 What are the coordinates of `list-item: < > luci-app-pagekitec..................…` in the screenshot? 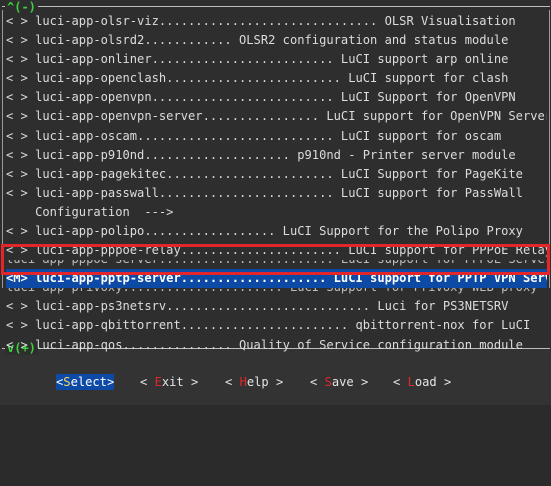 It's located at (276, 174).